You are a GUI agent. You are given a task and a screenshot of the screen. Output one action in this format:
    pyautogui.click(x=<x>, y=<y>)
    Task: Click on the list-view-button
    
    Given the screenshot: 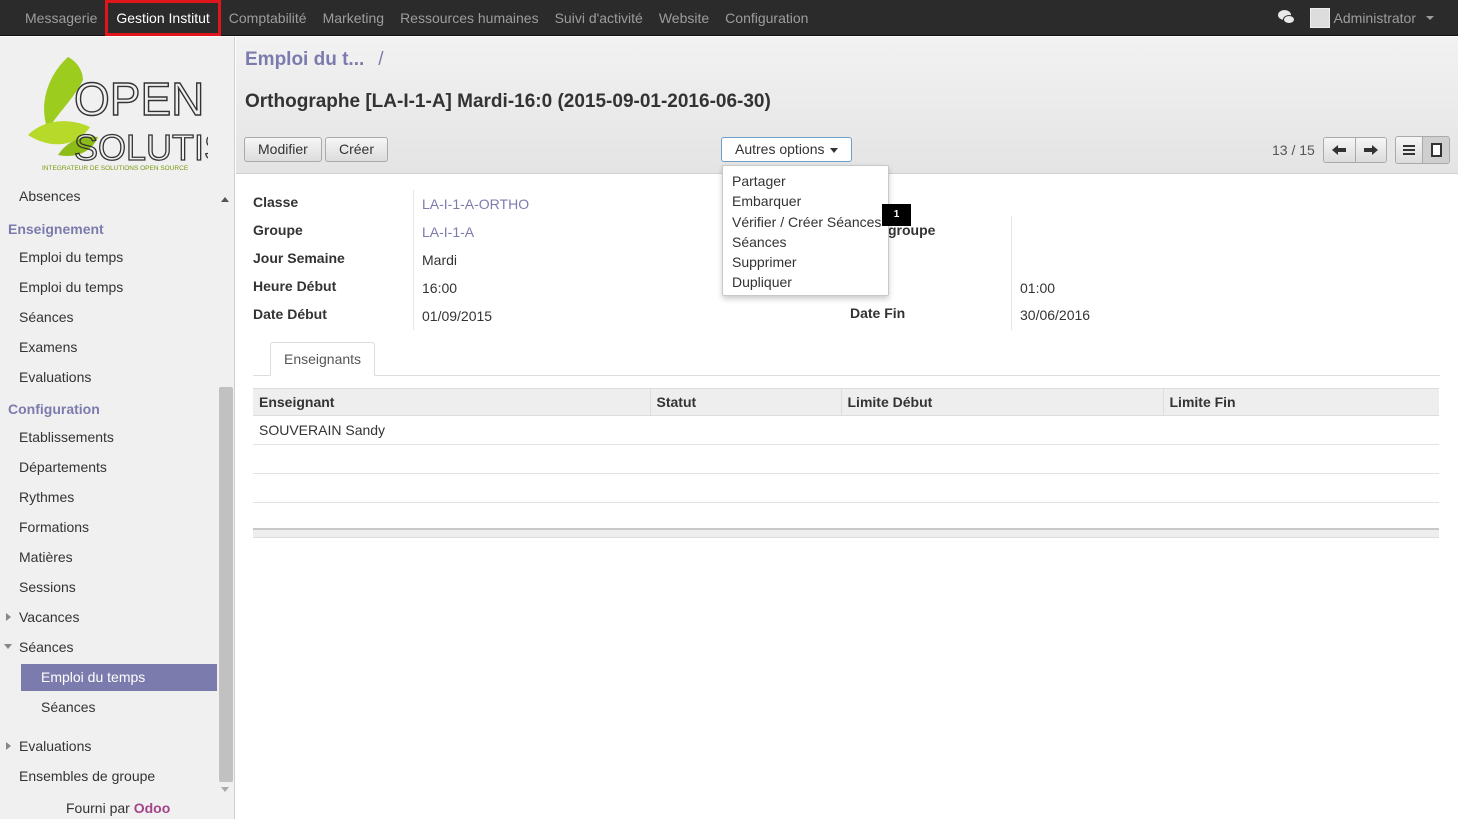 What is the action you would take?
    pyautogui.click(x=1409, y=150)
    